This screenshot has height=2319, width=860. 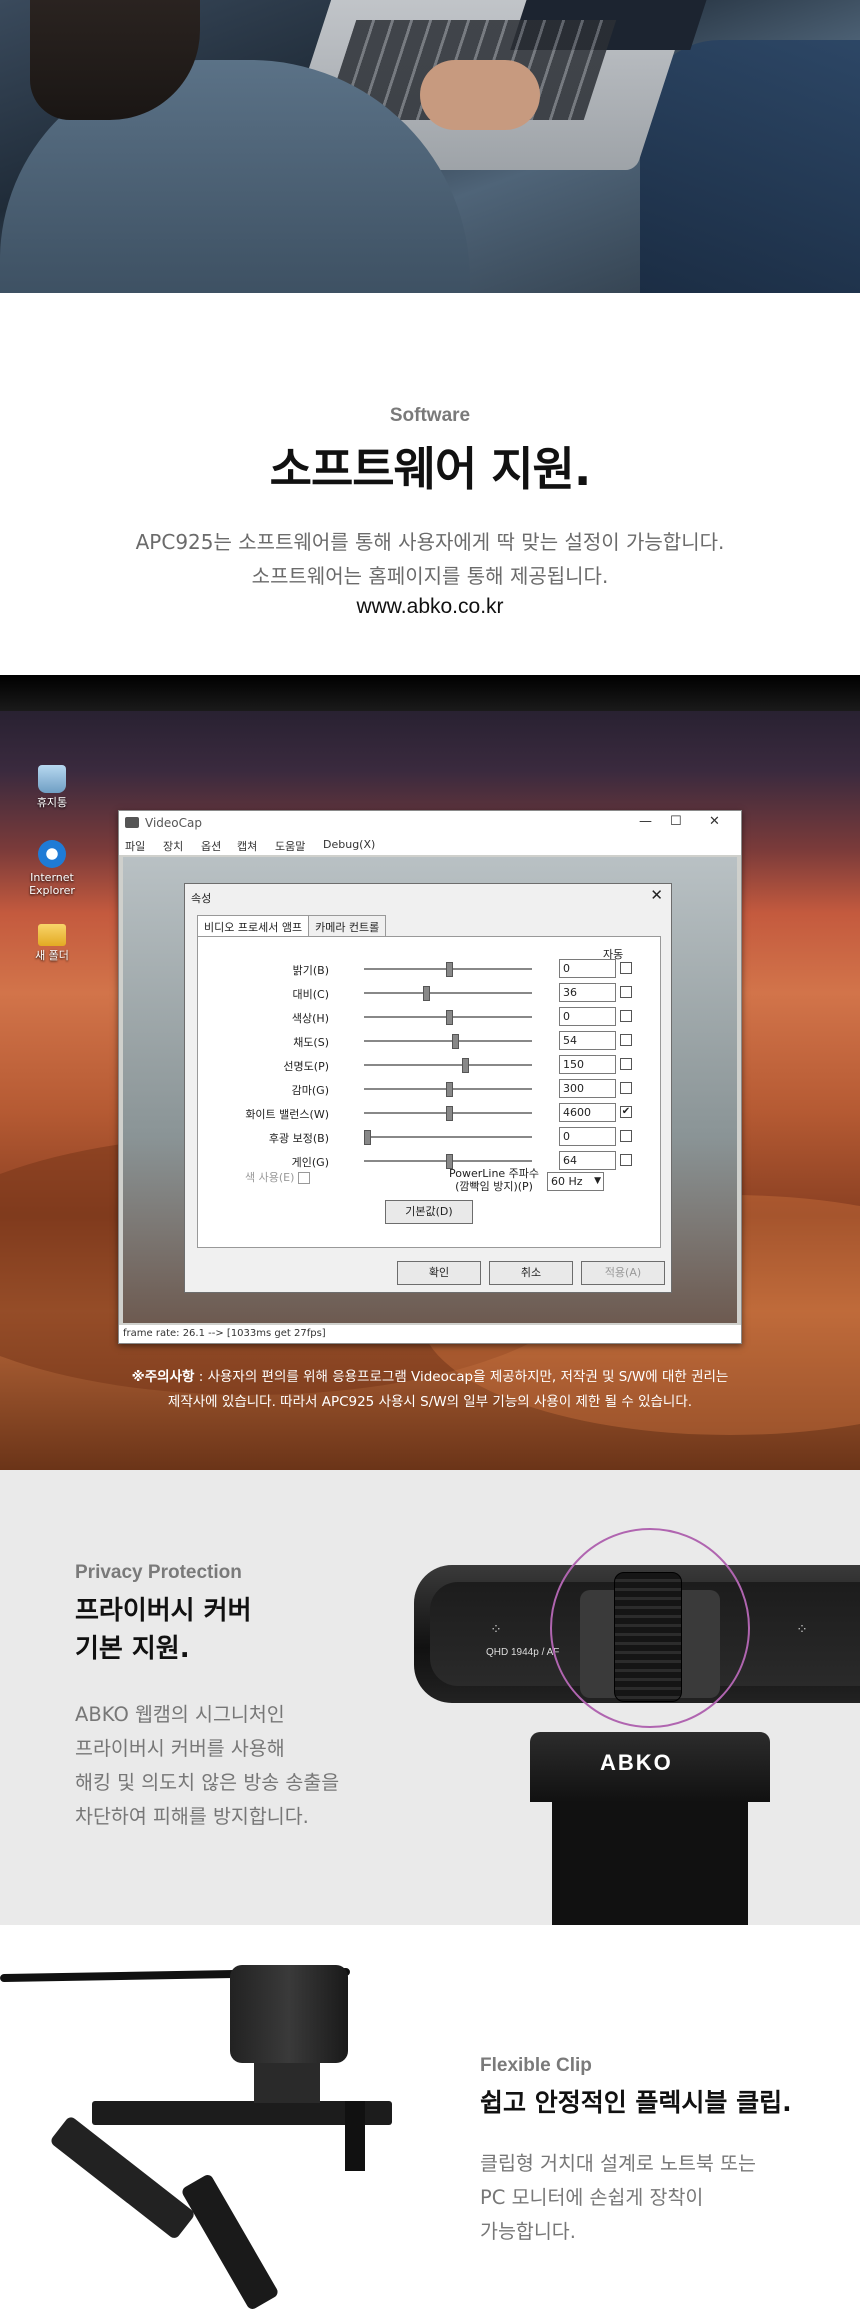 What do you see at coordinates (430, 693) in the screenshot?
I see `monitor-bezel` at bounding box center [430, 693].